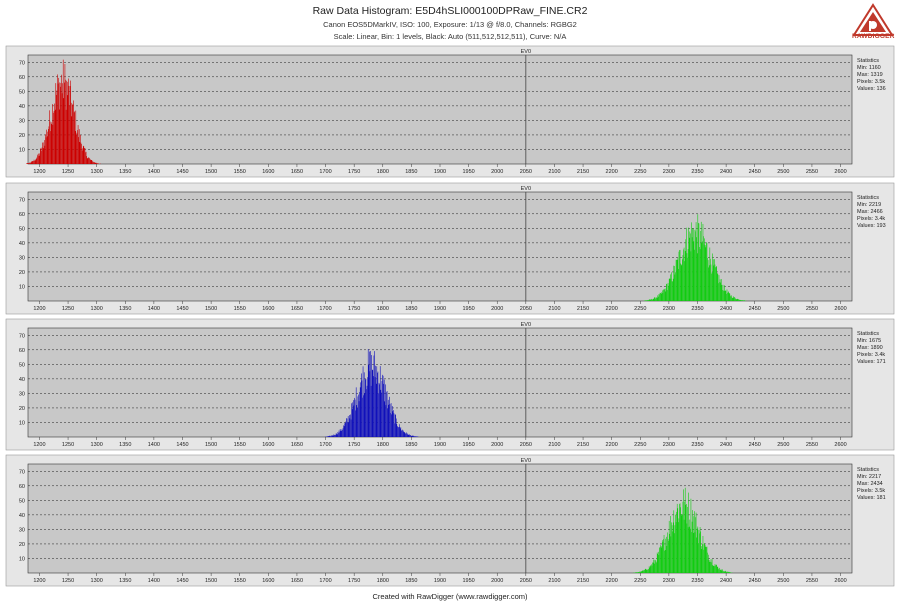 The width and height of the screenshot is (900, 605). What do you see at coordinates (22, 107) in the screenshot?
I see `y-tick-label: 40` at bounding box center [22, 107].